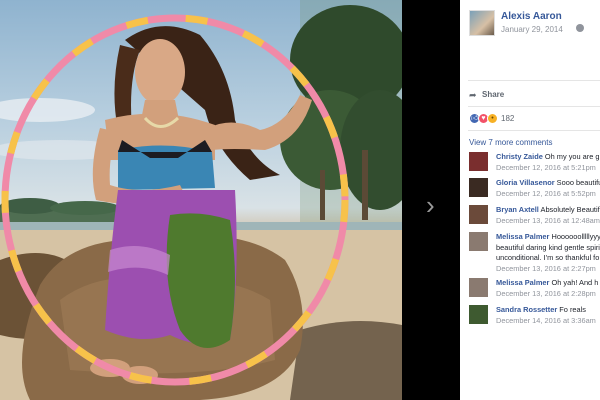 This screenshot has width=600, height=400. I want to click on comment-text: Oh my you are g, so click(572, 156).